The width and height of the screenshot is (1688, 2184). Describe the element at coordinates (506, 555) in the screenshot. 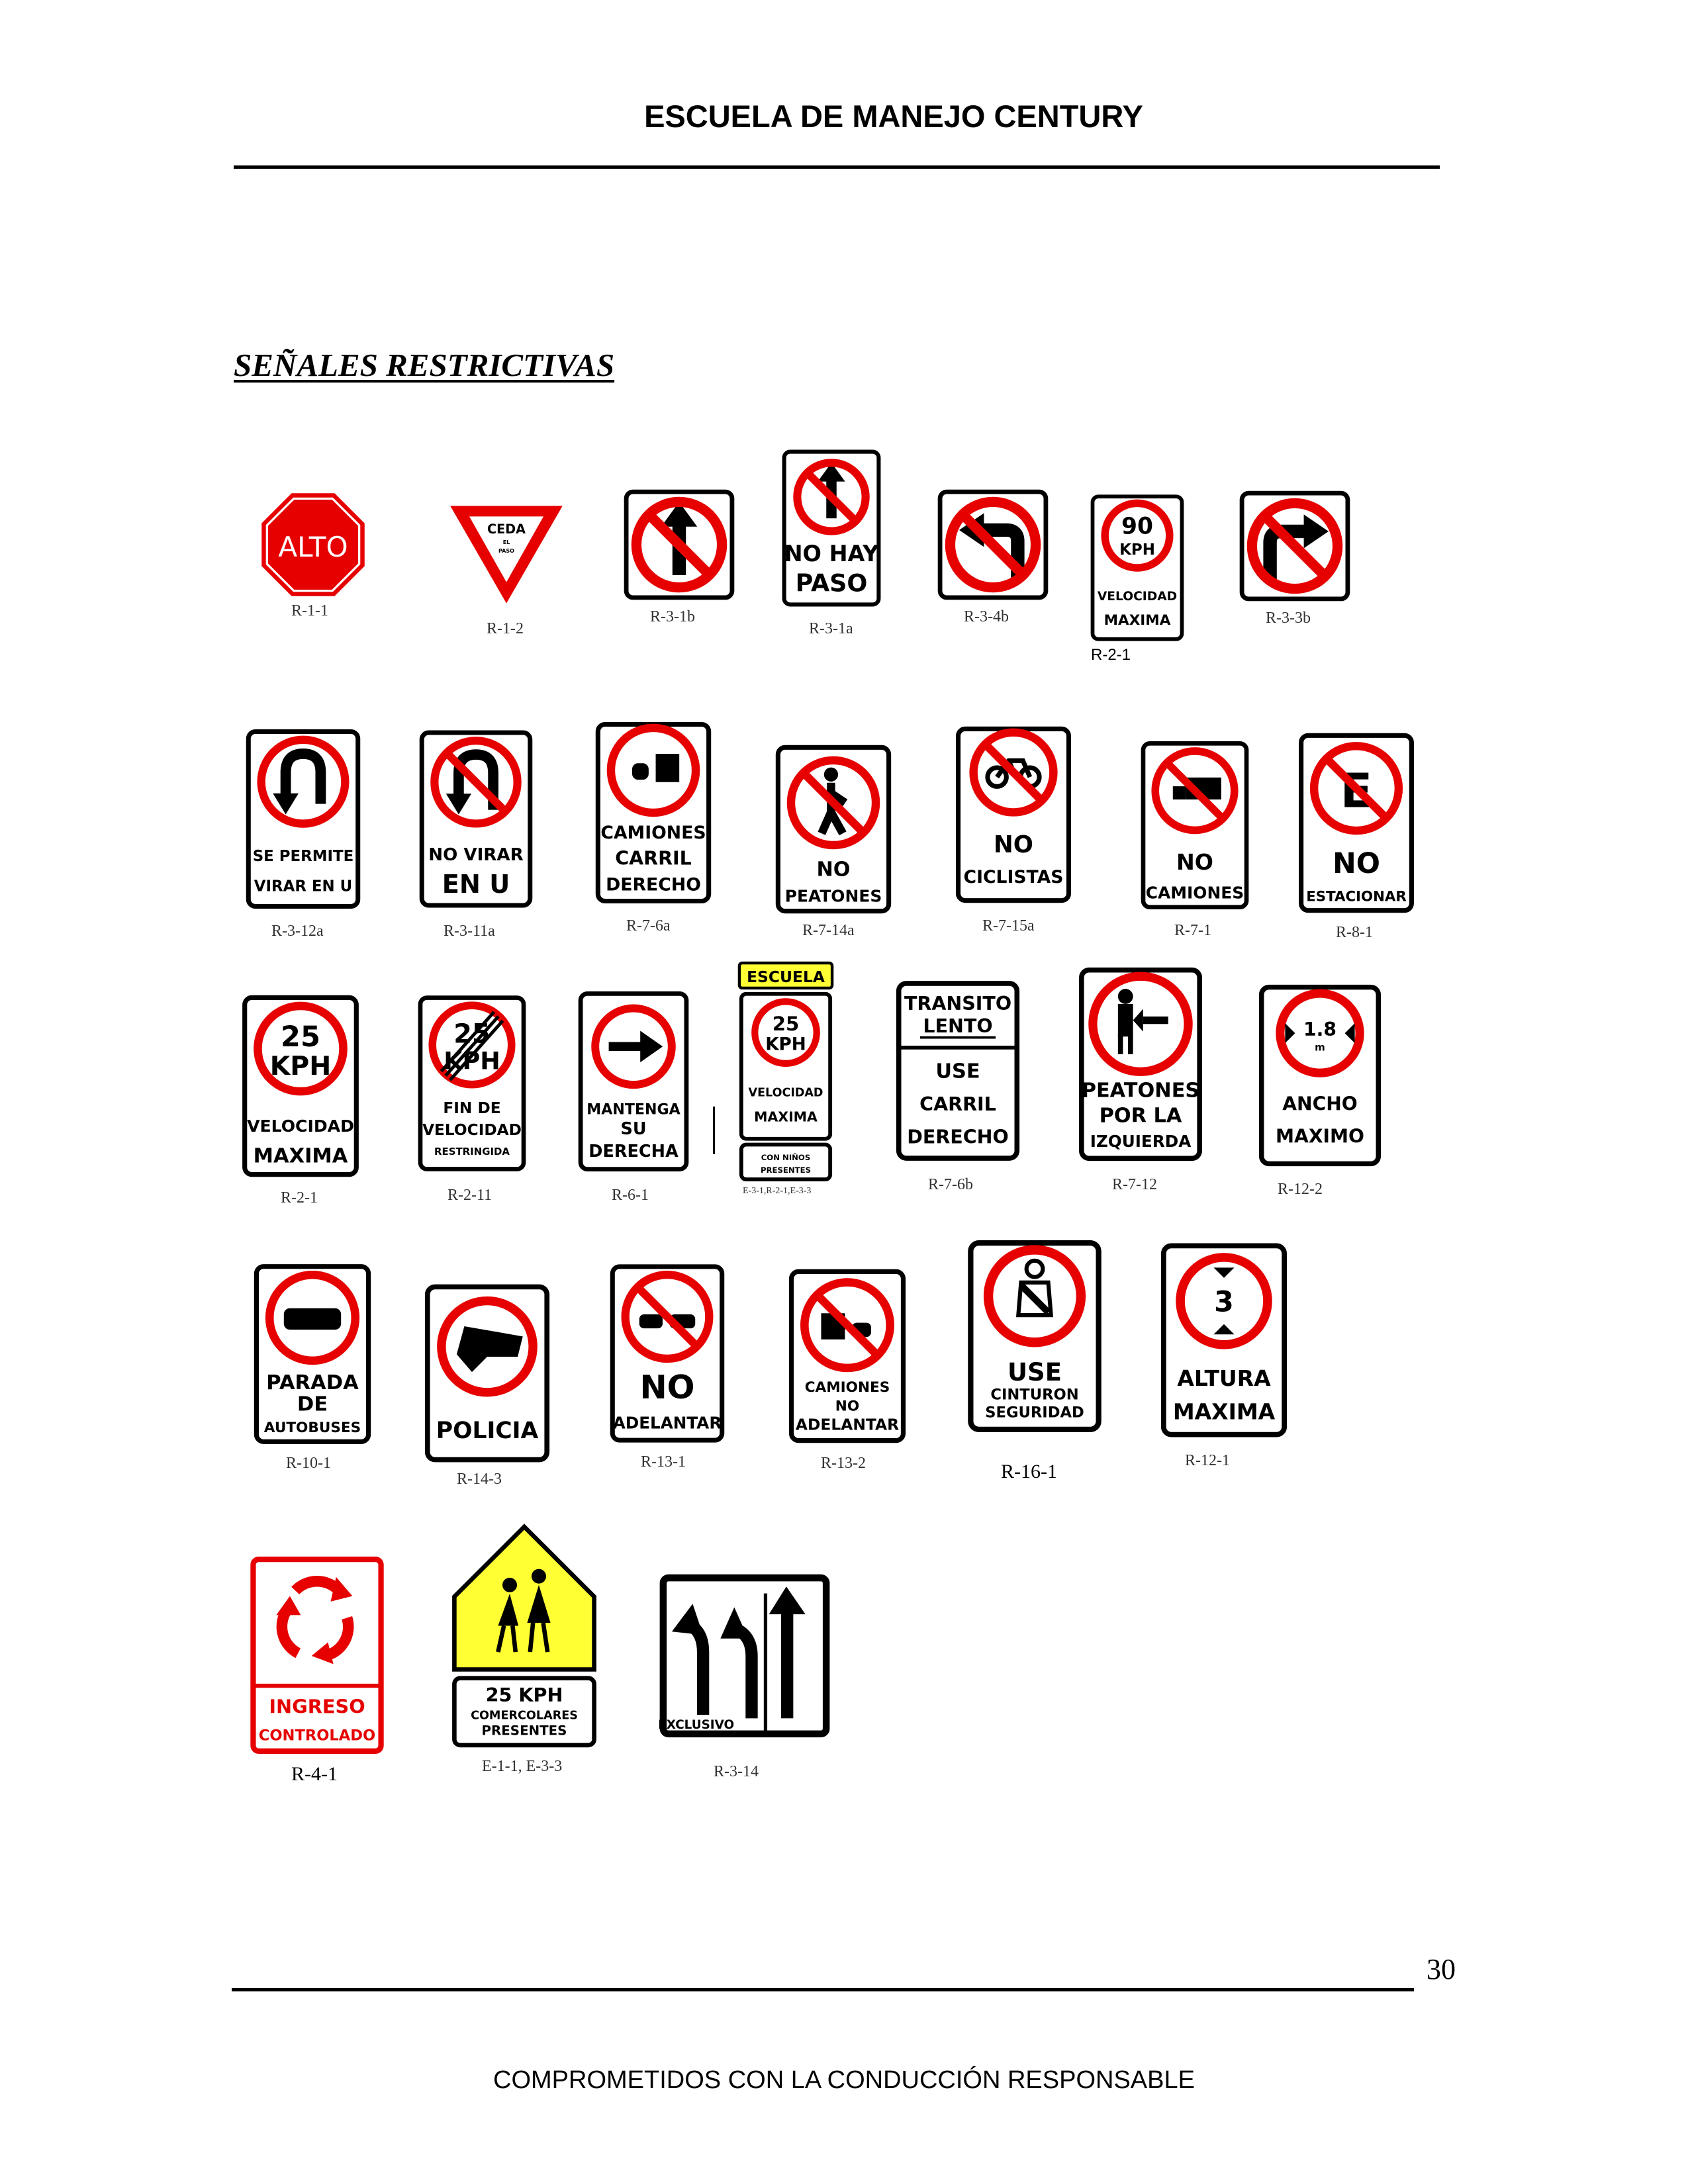

I see `yield-sign: CEDA EL PASO` at that location.